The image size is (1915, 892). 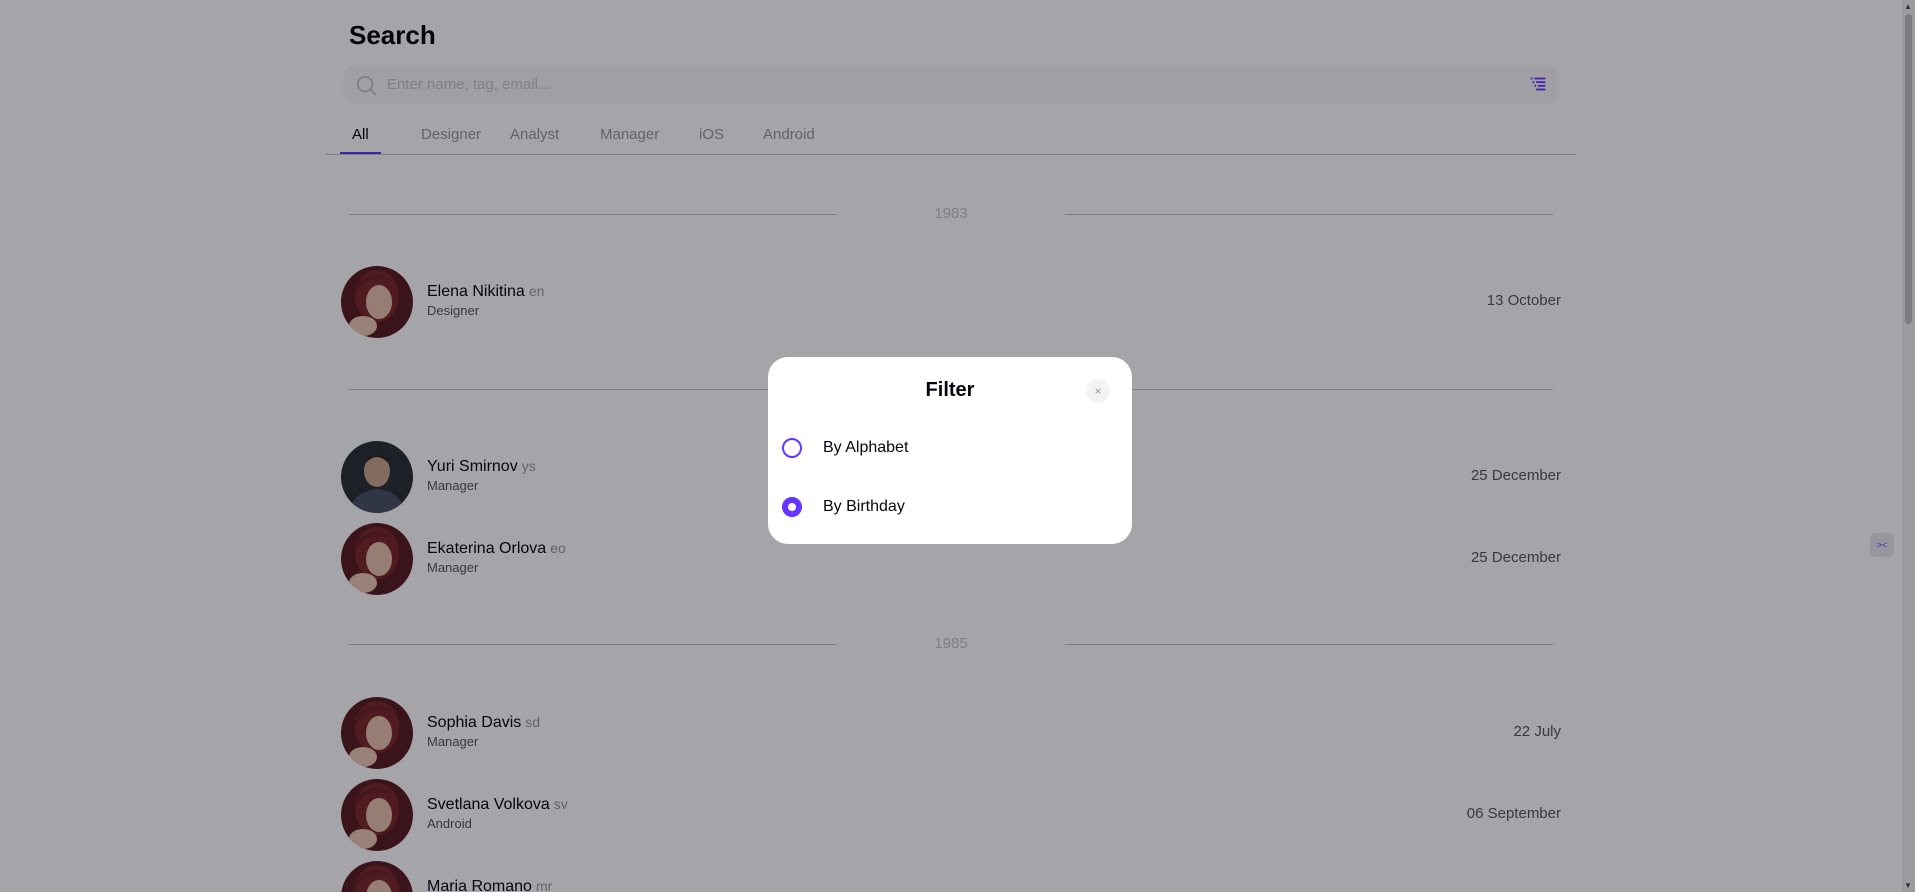 I want to click on option-label: By Birthday, so click(x=864, y=506).